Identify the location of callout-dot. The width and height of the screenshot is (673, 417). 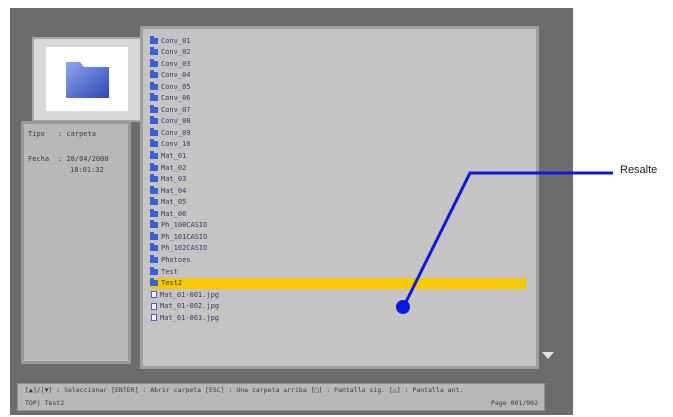
(403, 307).